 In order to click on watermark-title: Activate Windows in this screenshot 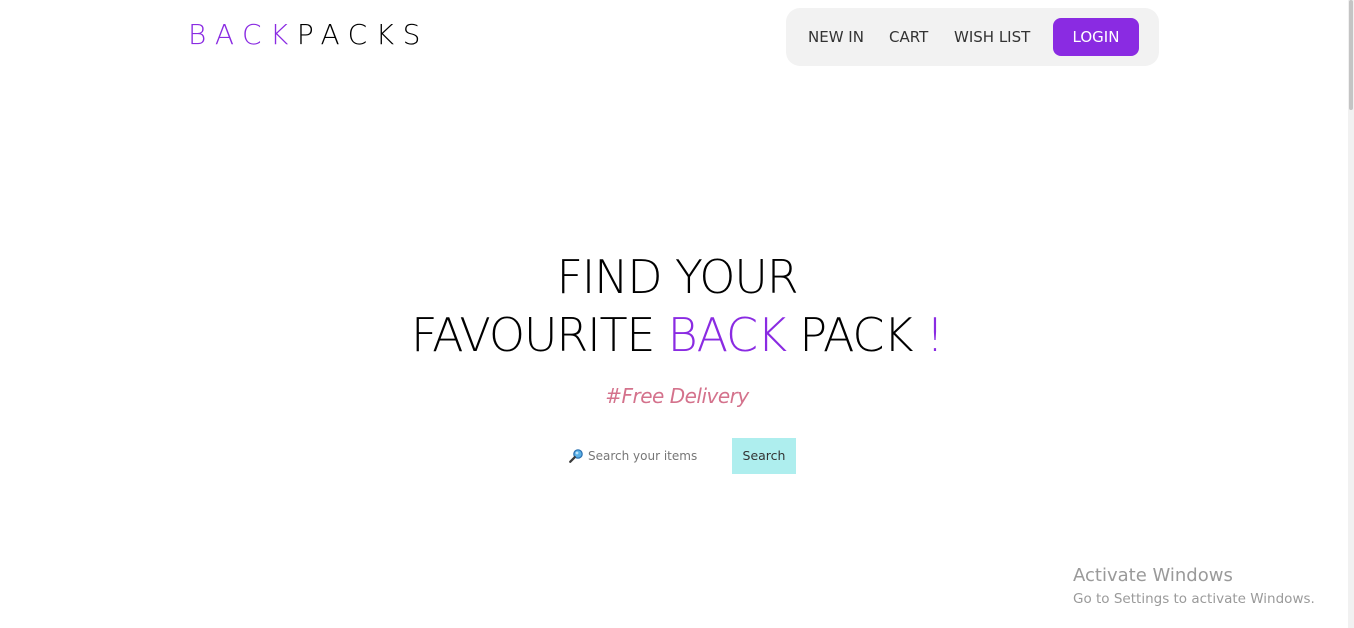, I will do `click(1153, 575)`.